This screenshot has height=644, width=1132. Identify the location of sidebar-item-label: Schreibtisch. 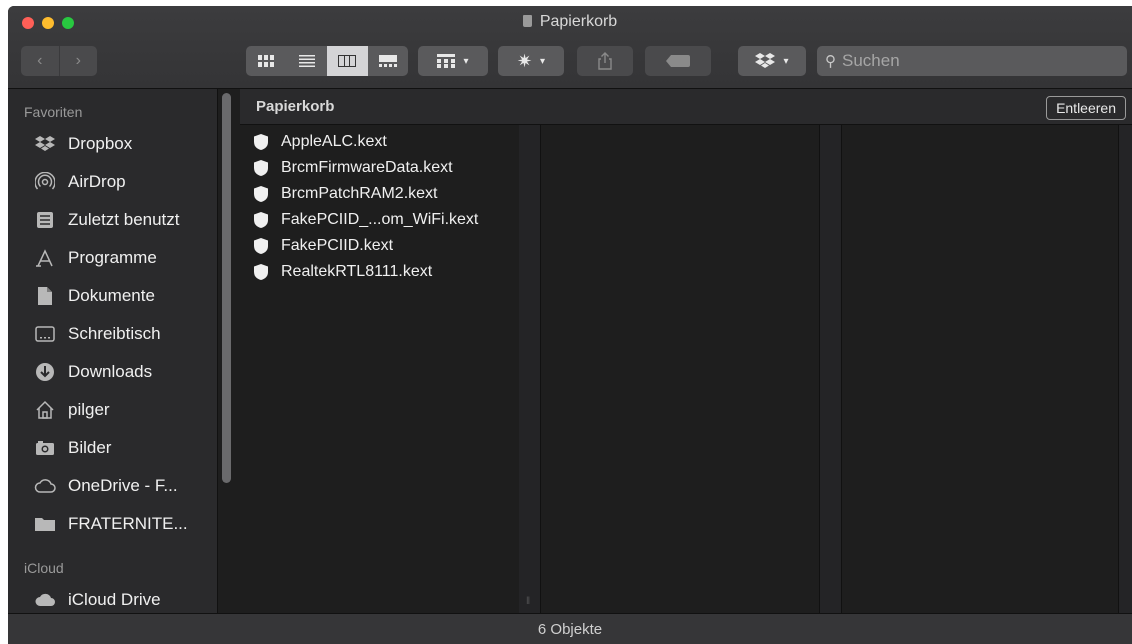
(114, 333).